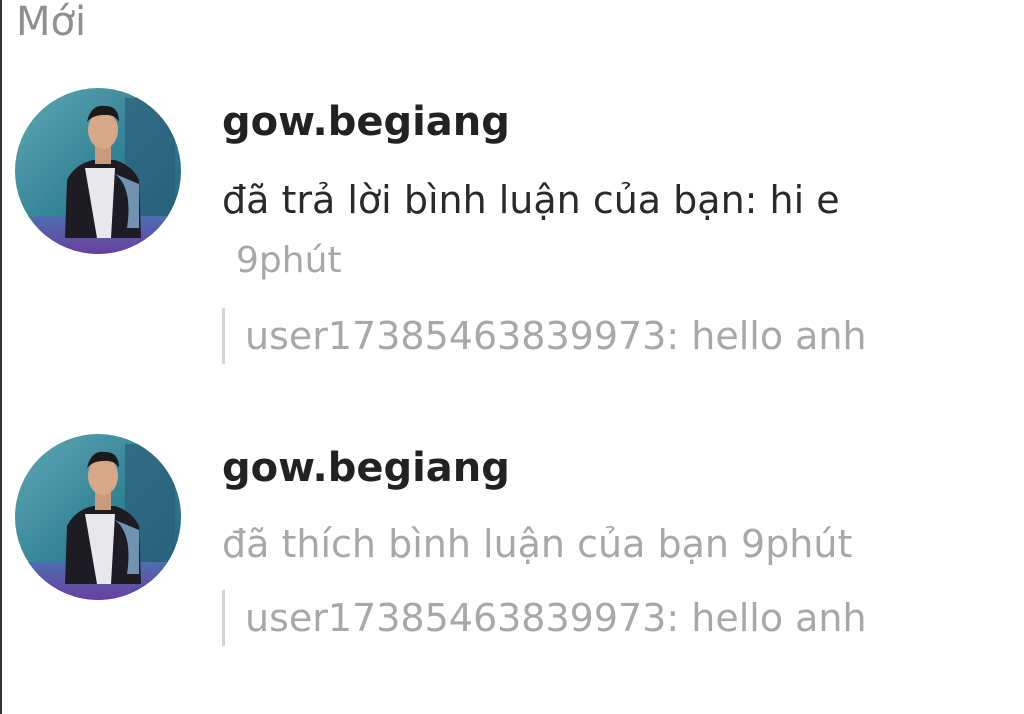 The height and width of the screenshot is (714, 1024). Describe the element at coordinates (51, 22) in the screenshot. I see `section-title-new: Mới` at that location.